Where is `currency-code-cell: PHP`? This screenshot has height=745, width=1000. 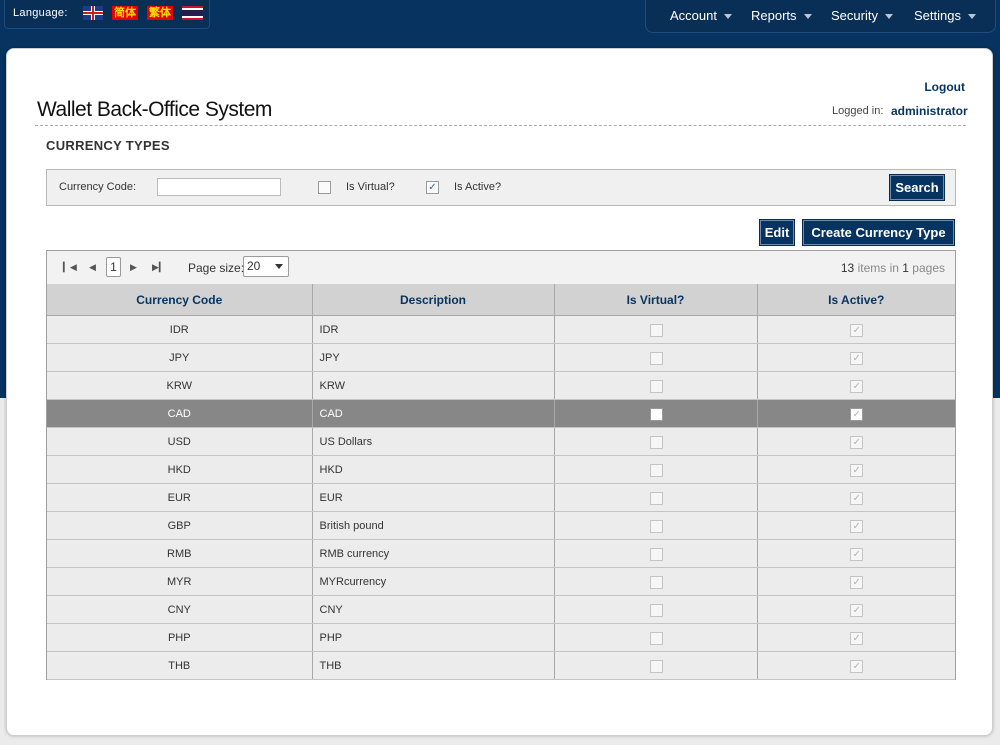
currency-code-cell: PHP is located at coordinates (180, 637).